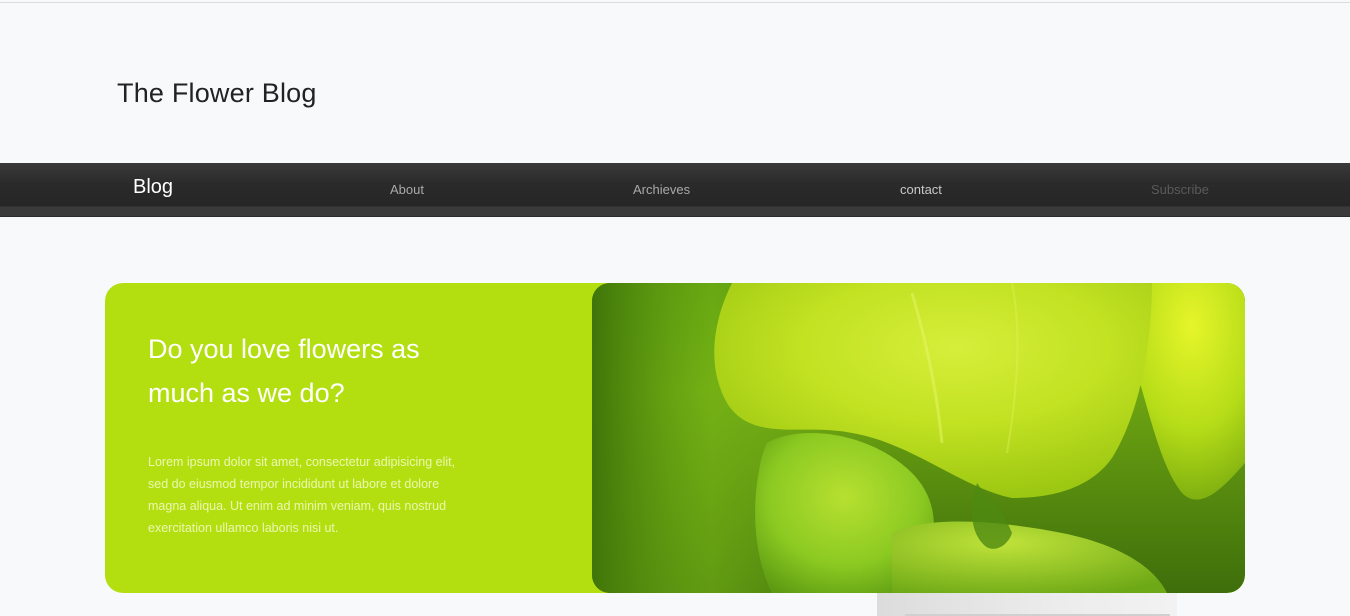  What do you see at coordinates (661, 189) in the screenshot?
I see `nav-link-archieves: Archieves` at bounding box center [661, 189].